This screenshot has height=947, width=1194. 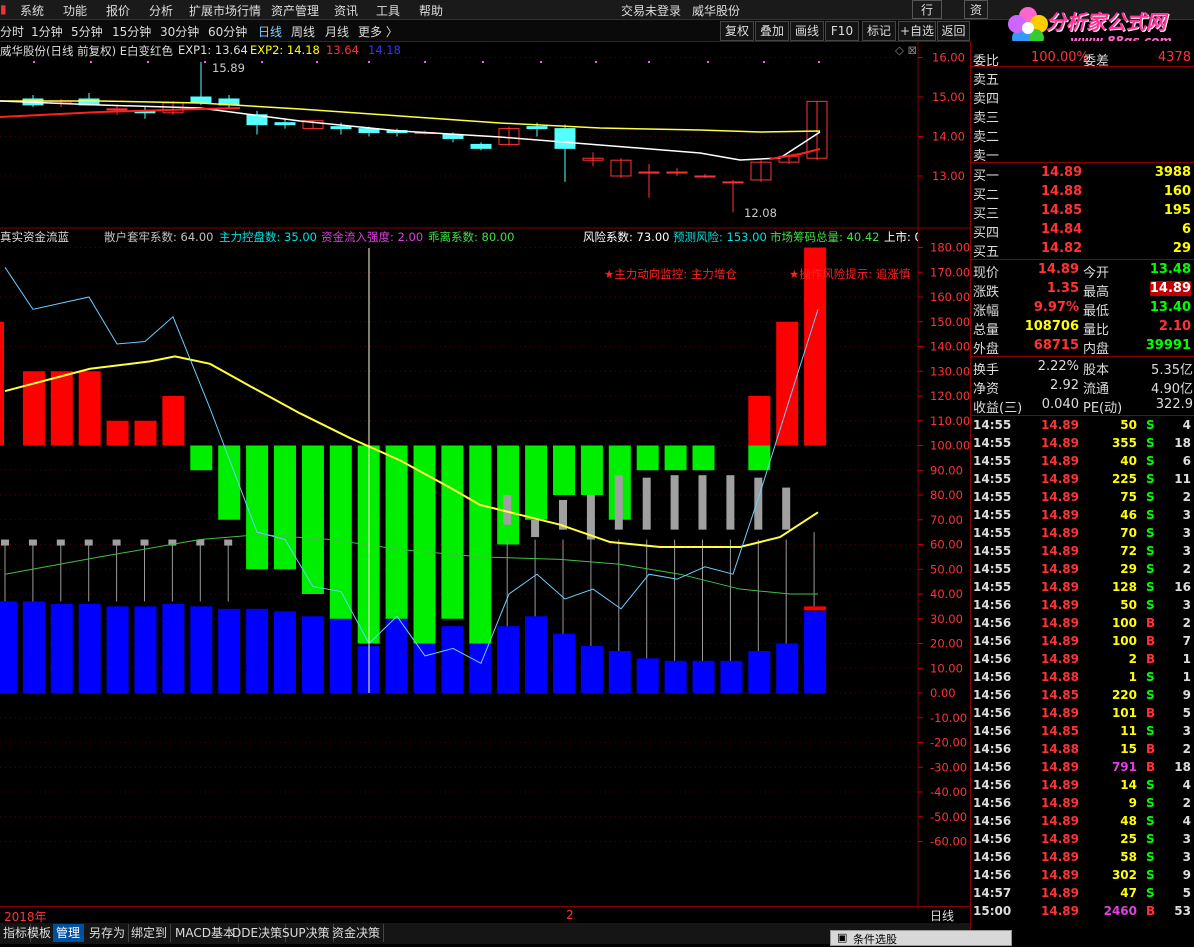 What do you see at coordinates (75, 10) in the screenshot?
I see `menu-function: 功能` at bounding box center [75, 10].